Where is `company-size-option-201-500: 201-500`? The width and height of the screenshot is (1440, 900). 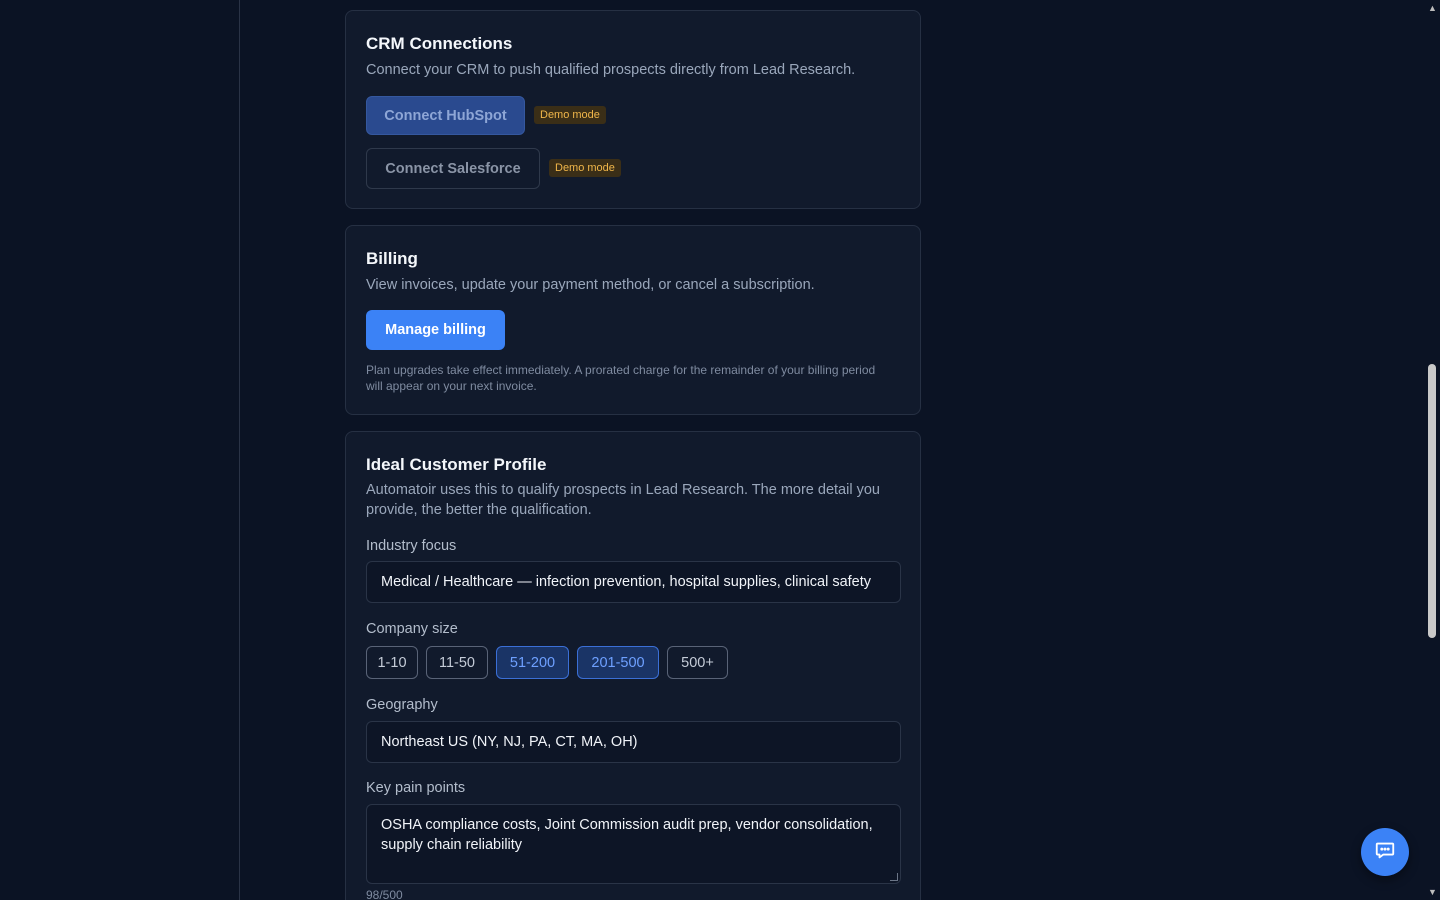 company-size-option-201-500: 201-500 is located at coordinates (618, 662).